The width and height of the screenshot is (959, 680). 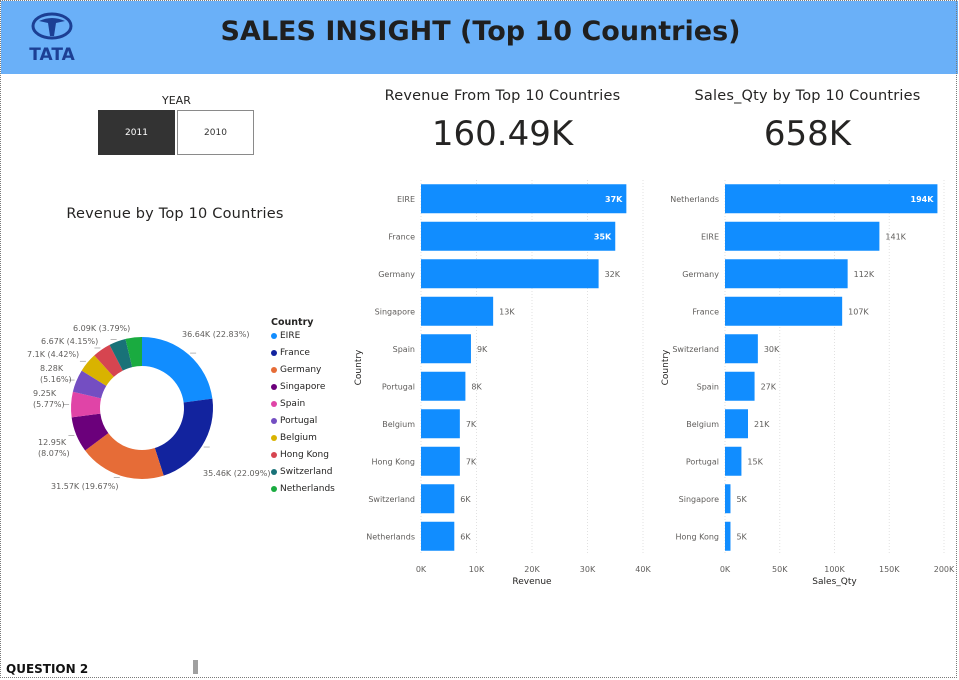 What do you see at coordinates (807, 96) in the screenshot?
I see `qty-kpi-title: Sales_Qty by Top 10 Countries` at bounding box center [807, 96].